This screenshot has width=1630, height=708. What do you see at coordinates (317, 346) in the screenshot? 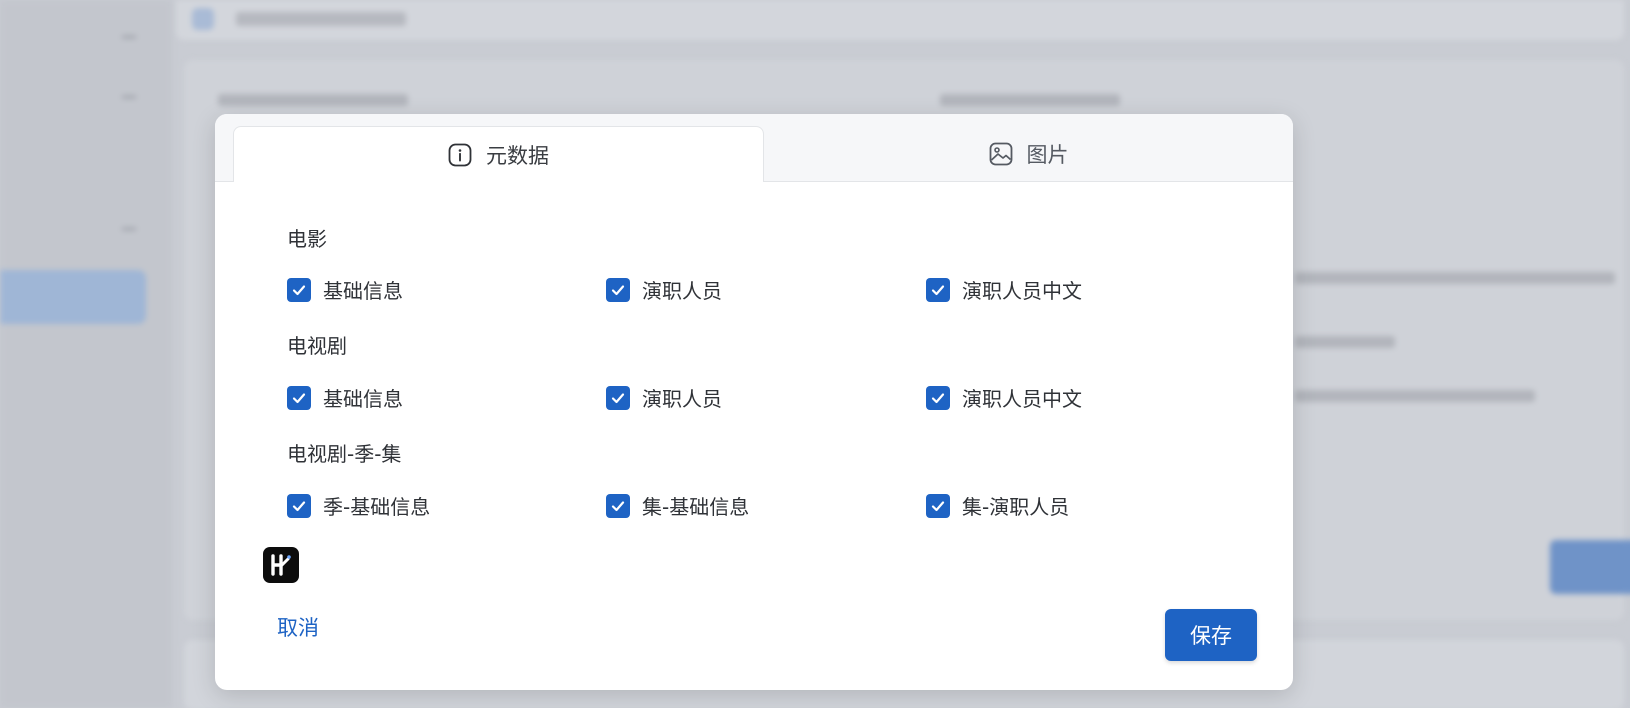
I see `section-title-tv: 电视剧` at bounding box center [317, 346].